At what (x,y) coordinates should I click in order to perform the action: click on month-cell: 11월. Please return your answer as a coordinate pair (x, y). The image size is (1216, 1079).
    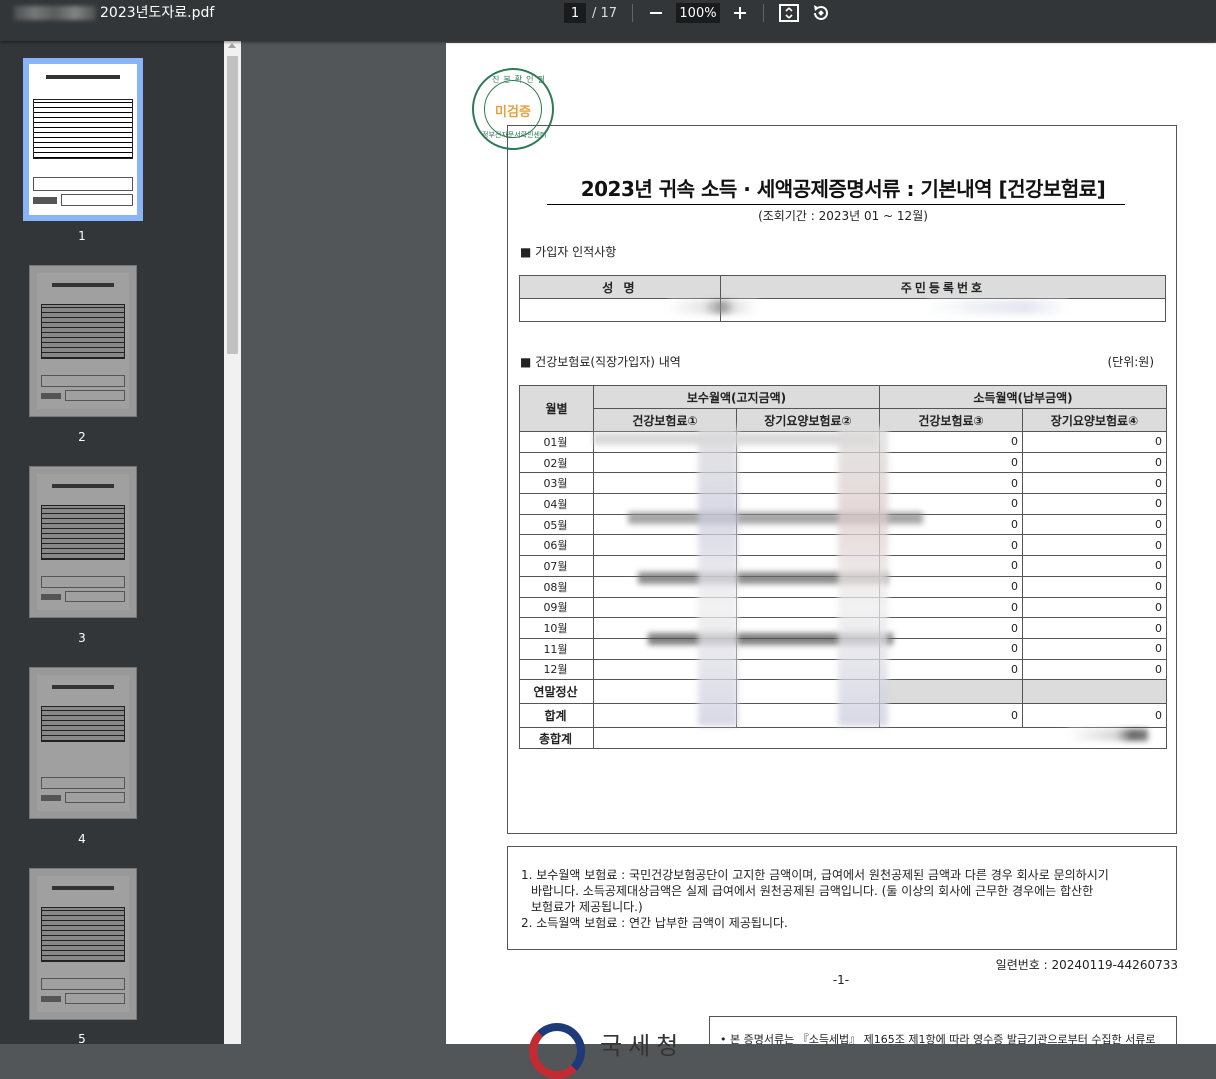
    Looking at the image, I should click on (556, 648).